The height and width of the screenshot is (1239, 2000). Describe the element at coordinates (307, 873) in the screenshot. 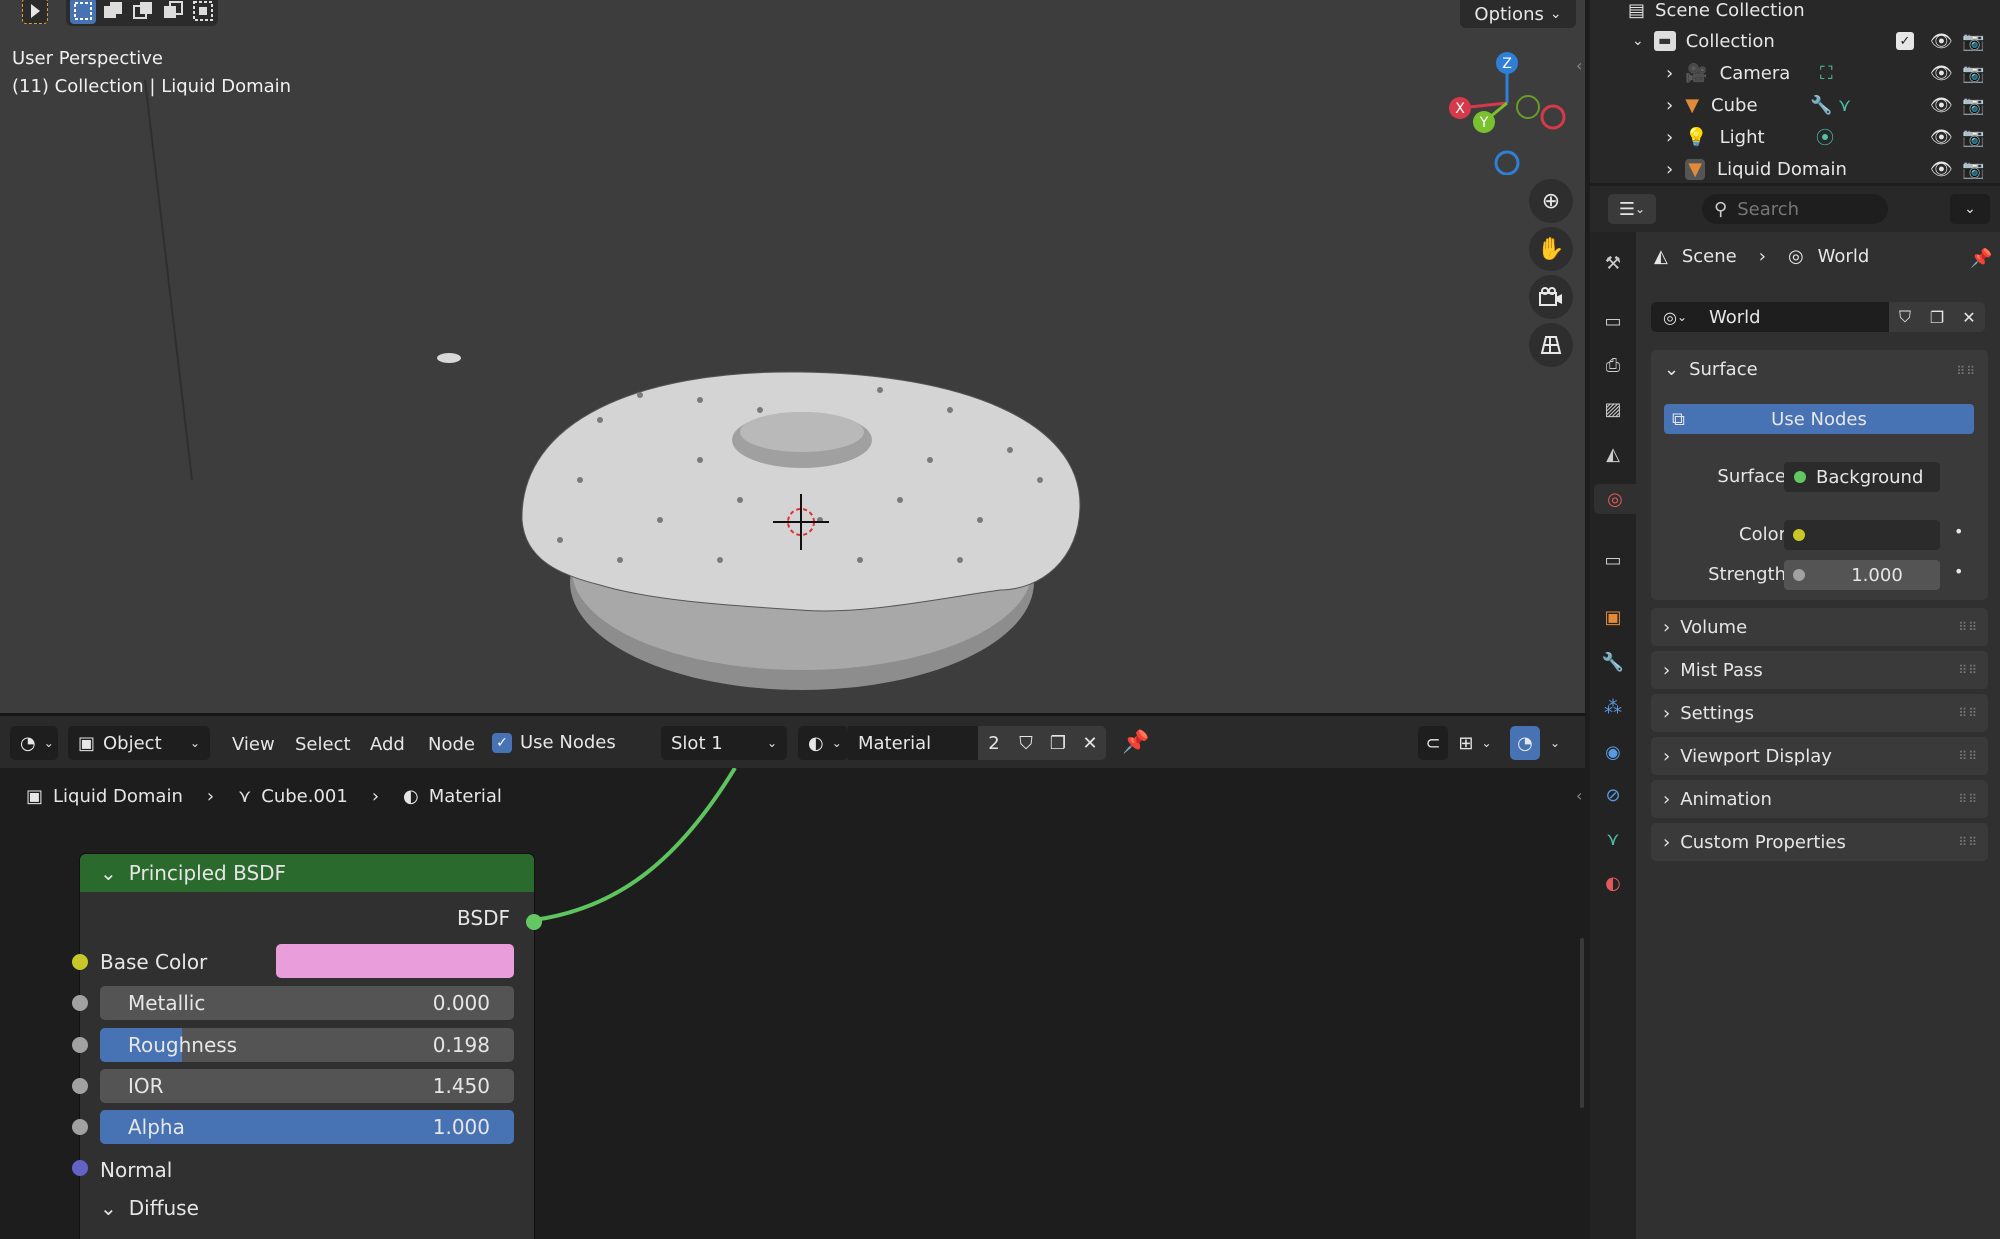

I see `node-title-bar: ⌄ Principled BSDF` at that location.